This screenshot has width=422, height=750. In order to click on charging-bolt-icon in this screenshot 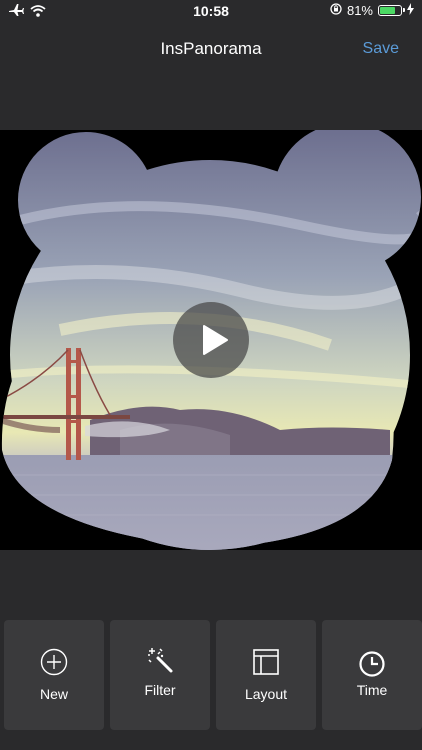, I will do `click(410, 10)`.